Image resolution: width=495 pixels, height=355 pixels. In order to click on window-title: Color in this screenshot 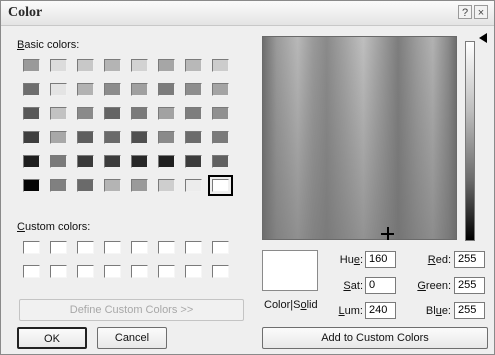, I will do `click(25, 12)`.